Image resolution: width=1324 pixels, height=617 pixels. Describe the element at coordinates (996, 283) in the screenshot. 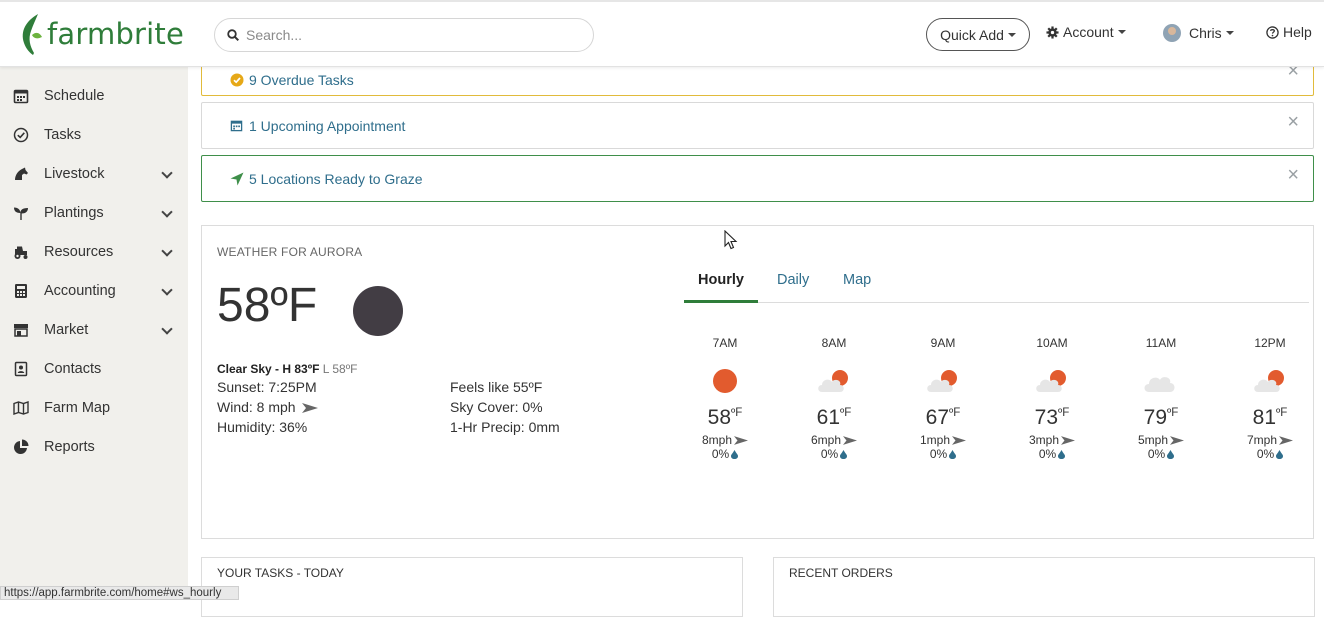

I see `forecast-tabs: Hourly Daily Map` at that location.